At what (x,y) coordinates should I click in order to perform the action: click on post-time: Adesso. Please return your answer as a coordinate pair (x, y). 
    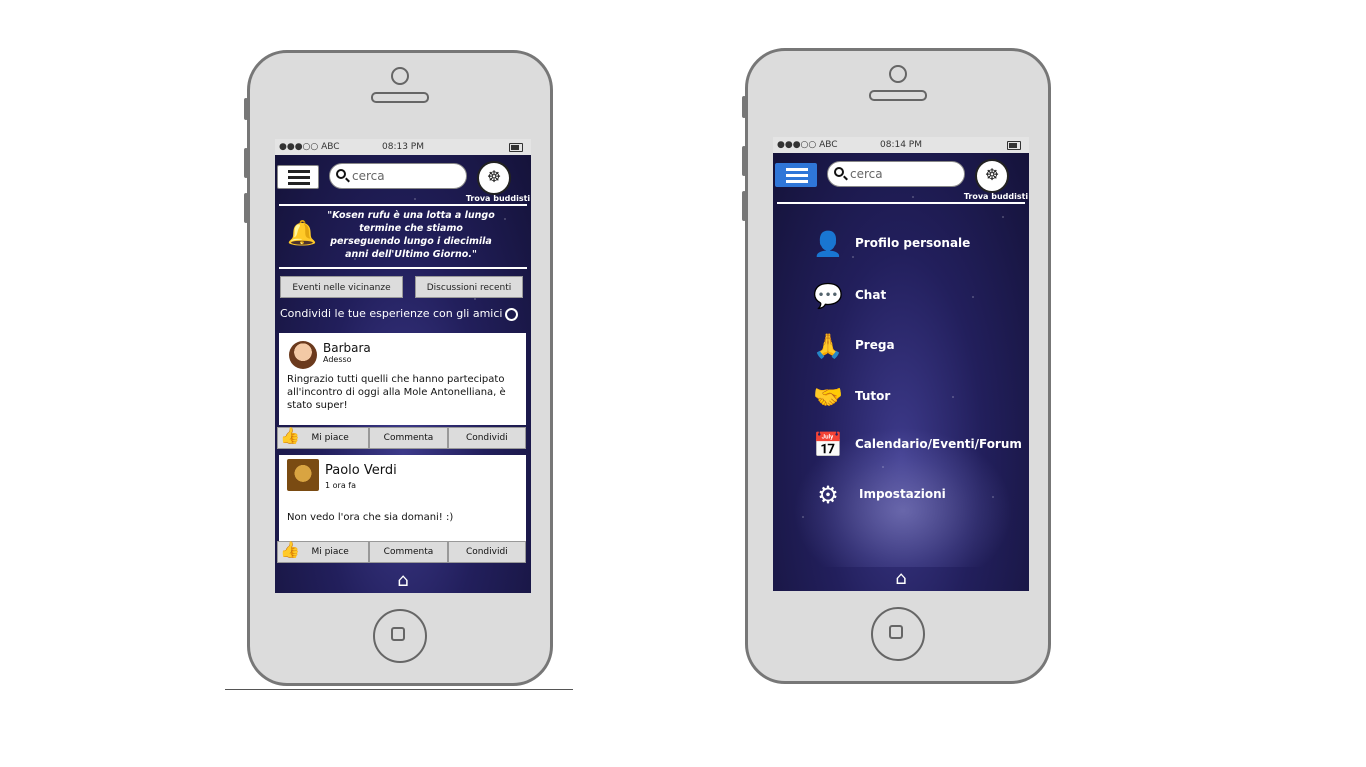
    Looking at the image, I should click on (337, 359).